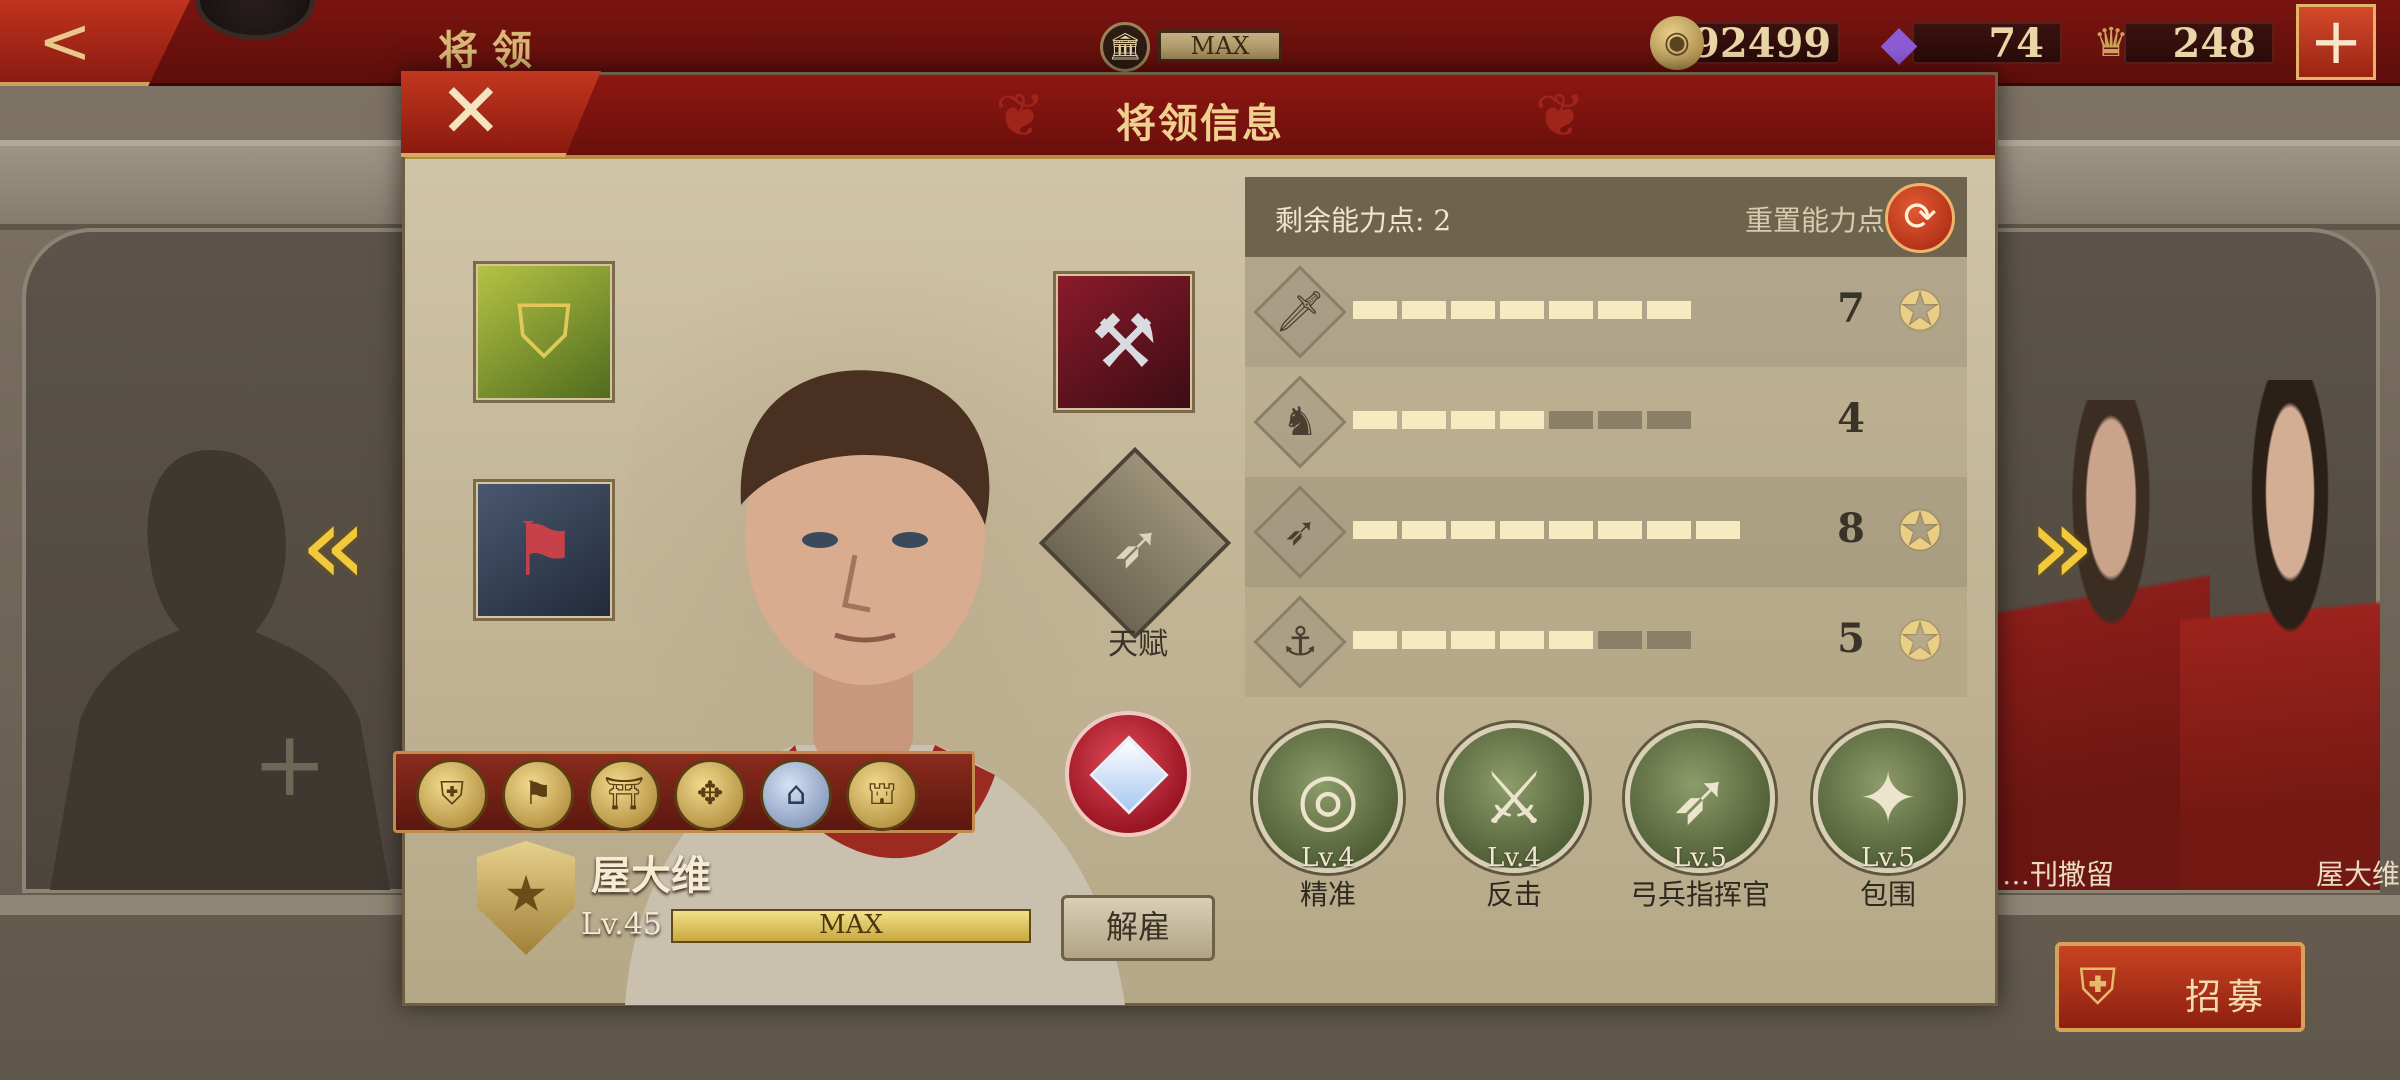 This screenshot has width=2400, height=1080. I want to click on diamond-icon, so click(1129, 775).